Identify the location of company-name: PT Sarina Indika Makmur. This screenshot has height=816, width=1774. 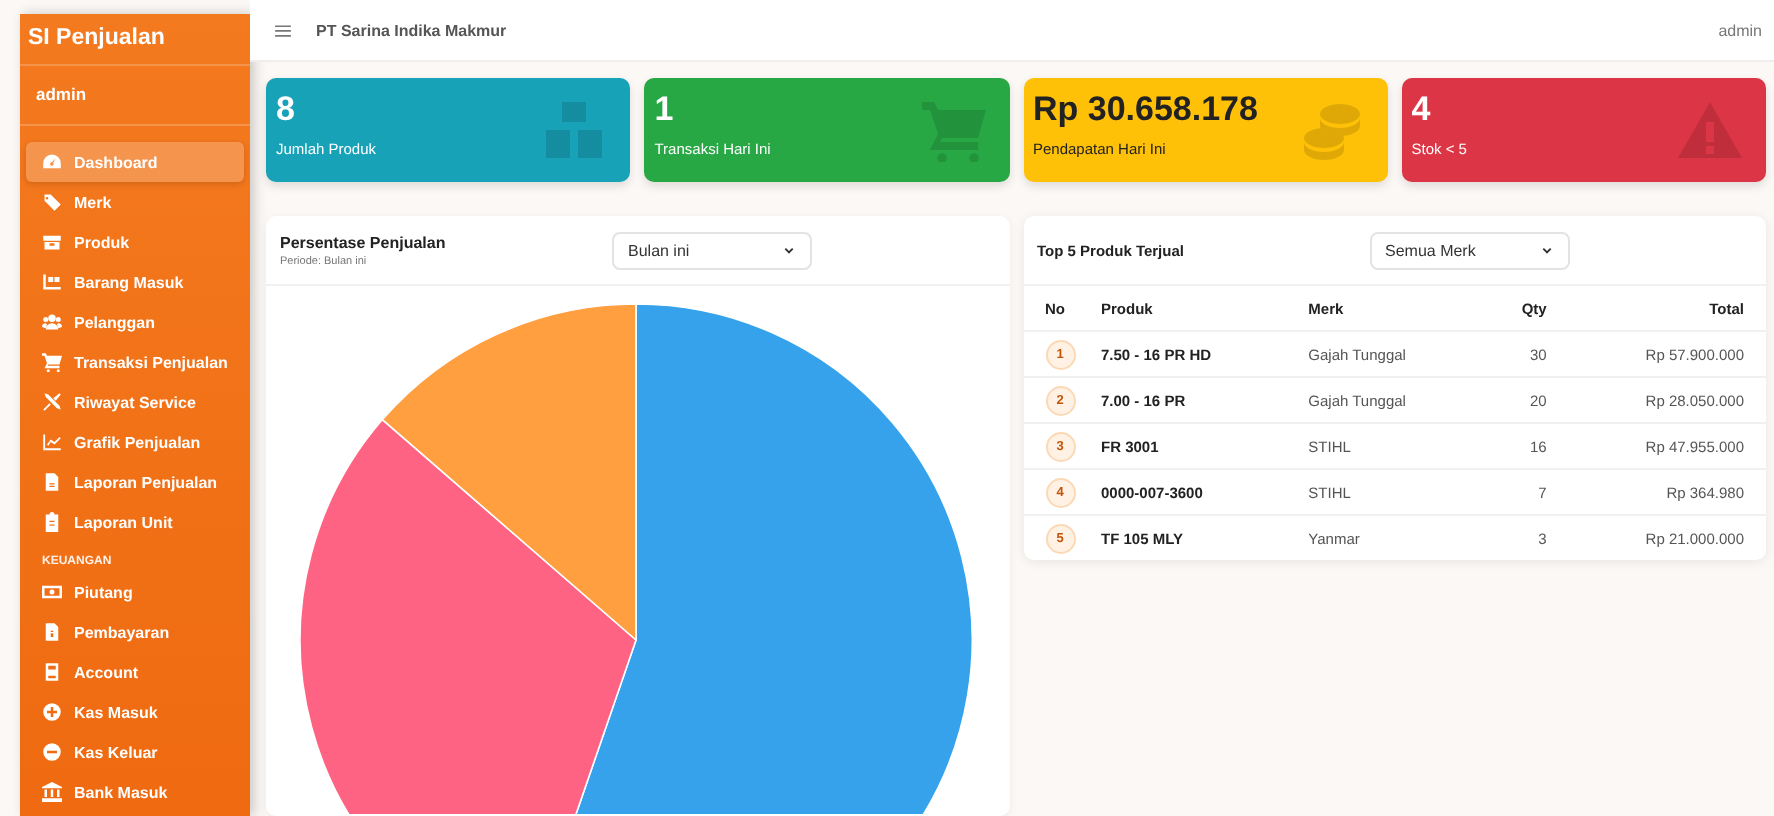
(412, 30).